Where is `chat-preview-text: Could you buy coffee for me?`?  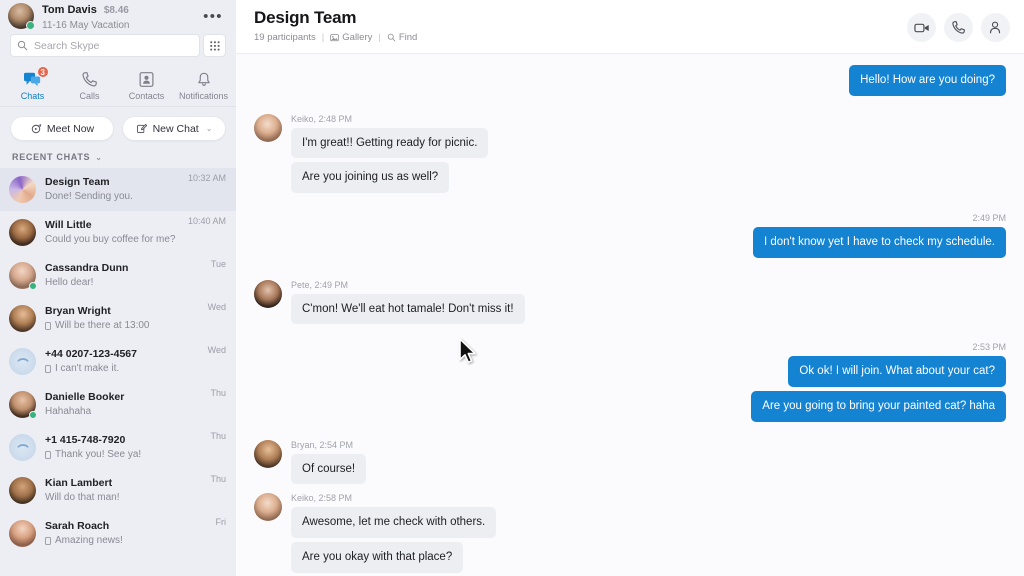 chat-preview-text: Could you buy coffee for me? is located at coordinates (110, 240).